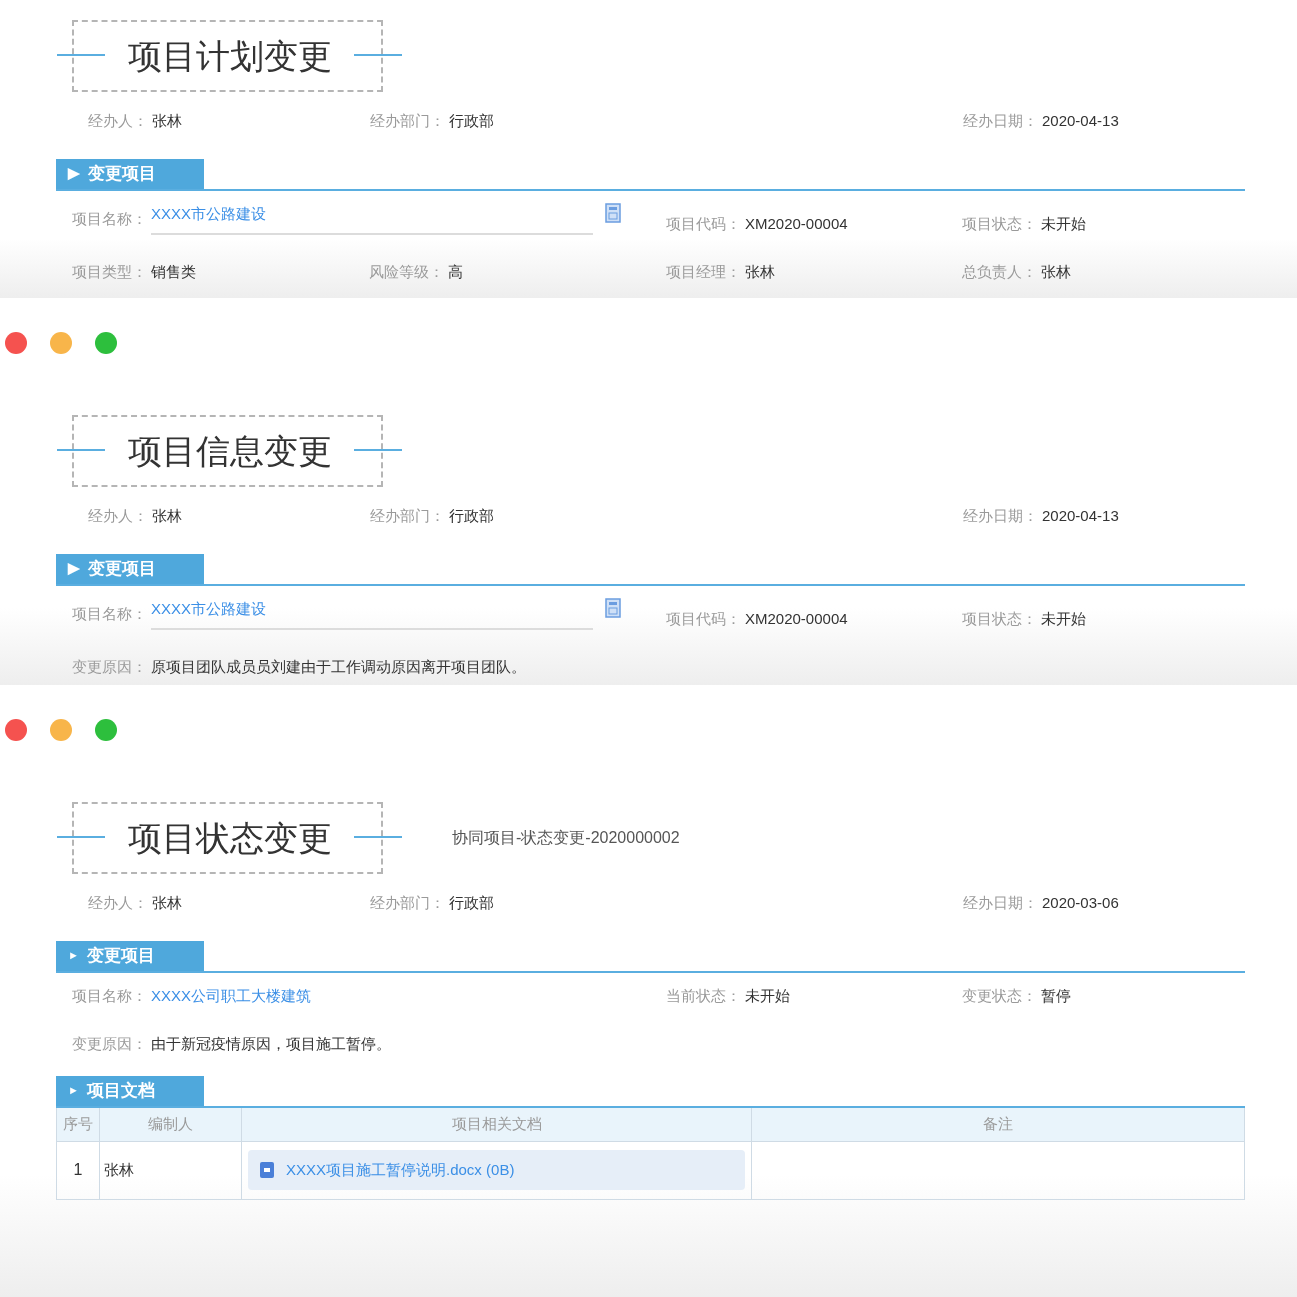  Describe the element at coordinates (703, 272) in the screenshot. I see `field-label: 项目经理：` at that location.